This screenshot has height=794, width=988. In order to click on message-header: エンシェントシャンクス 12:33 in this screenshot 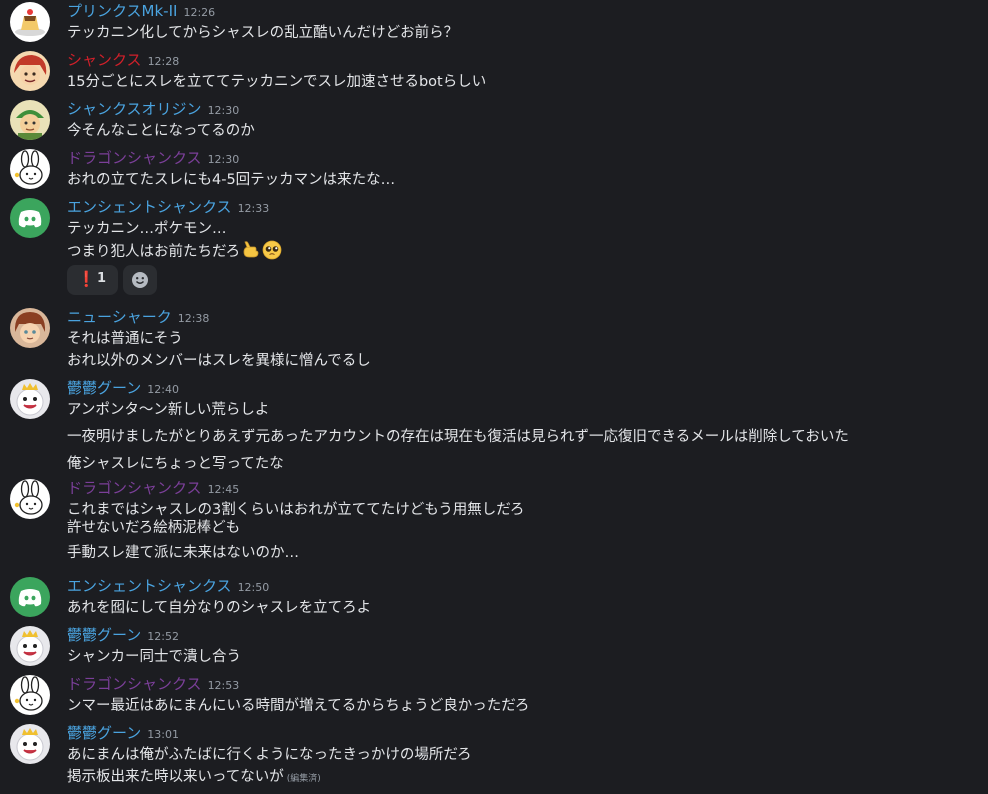, I will do `click(168, 207)`.